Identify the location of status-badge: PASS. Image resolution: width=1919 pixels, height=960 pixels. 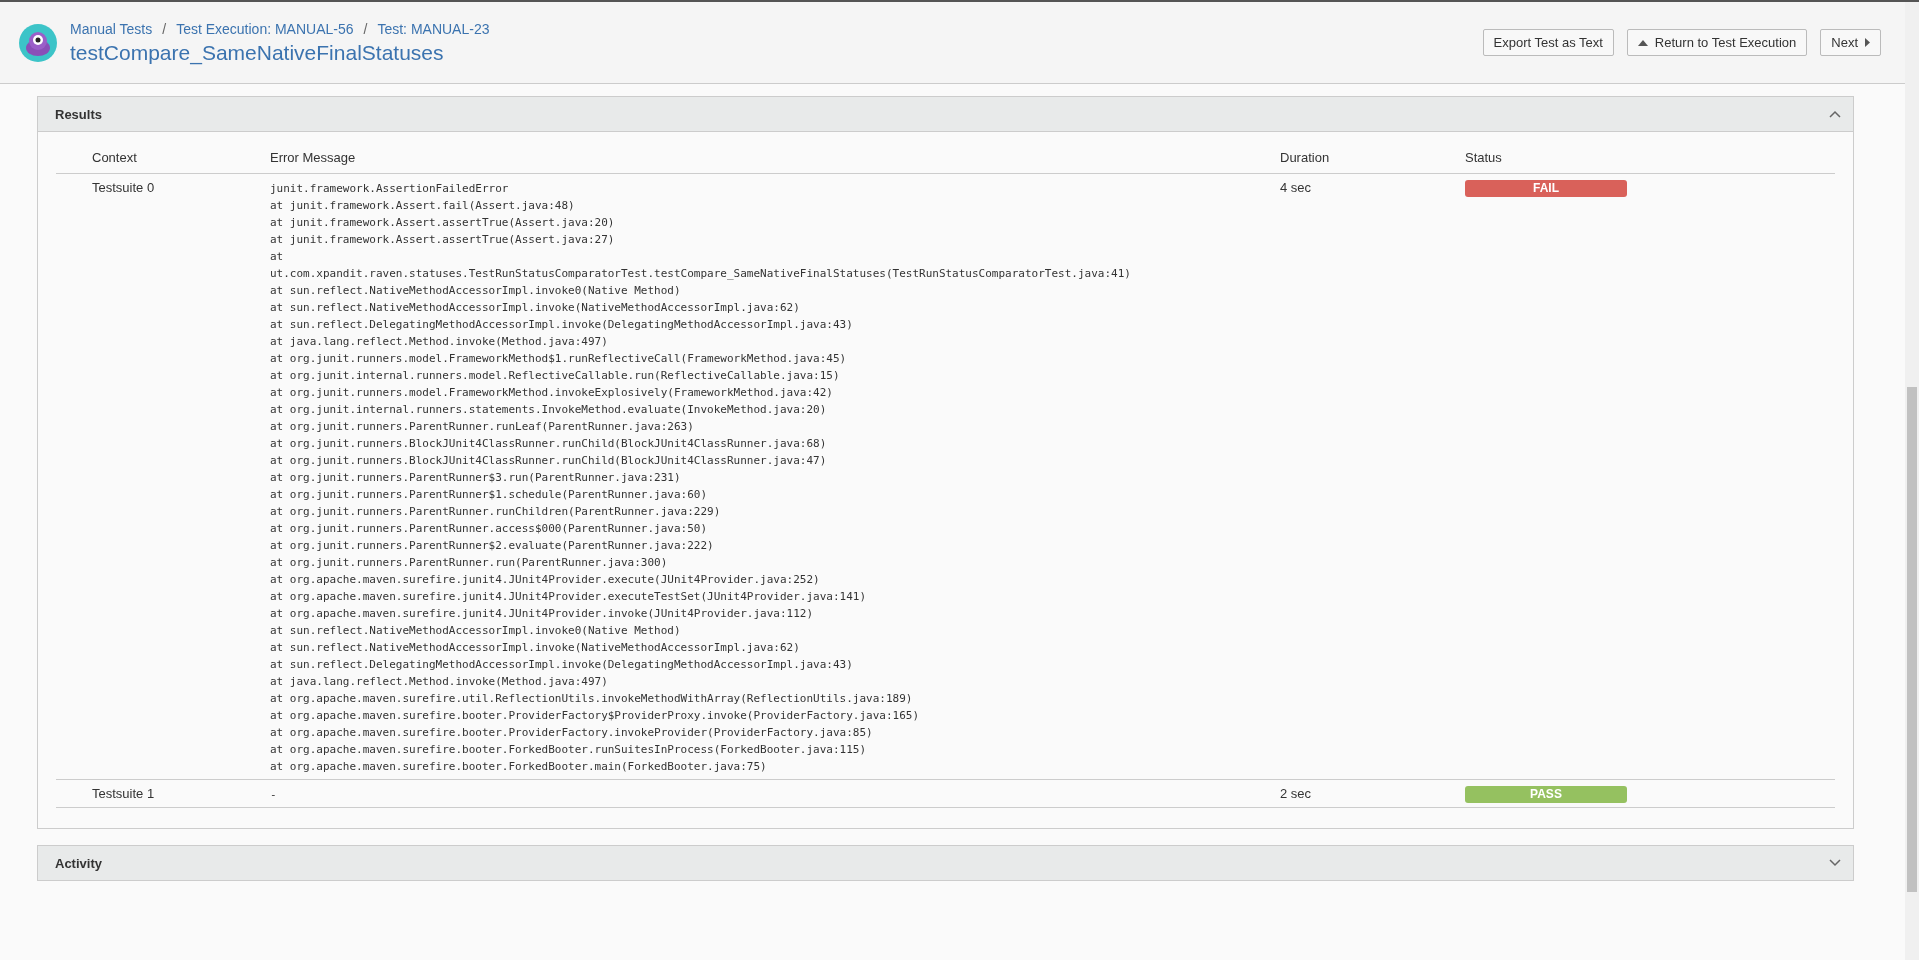
(1546, 794).